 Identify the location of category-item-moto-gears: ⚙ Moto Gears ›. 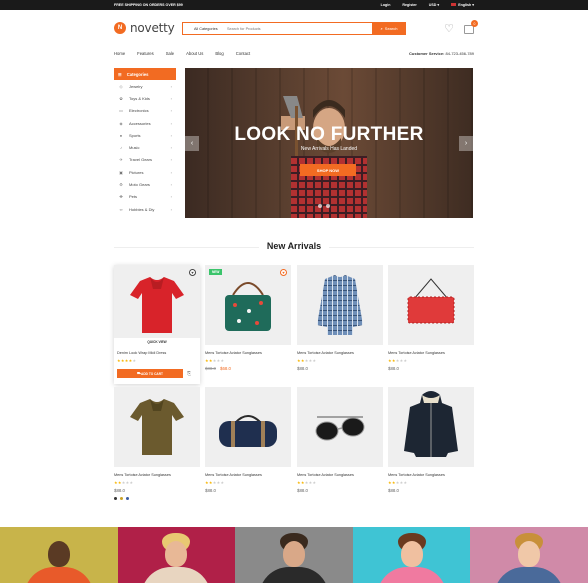
(145, 184).